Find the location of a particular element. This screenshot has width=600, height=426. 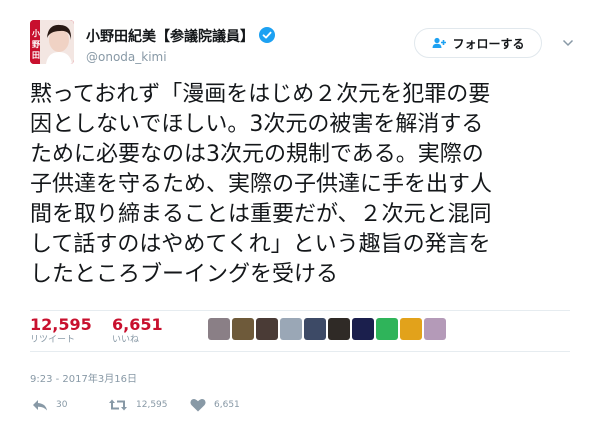

like-button: 6,651 is located at coordinates (215, 405).